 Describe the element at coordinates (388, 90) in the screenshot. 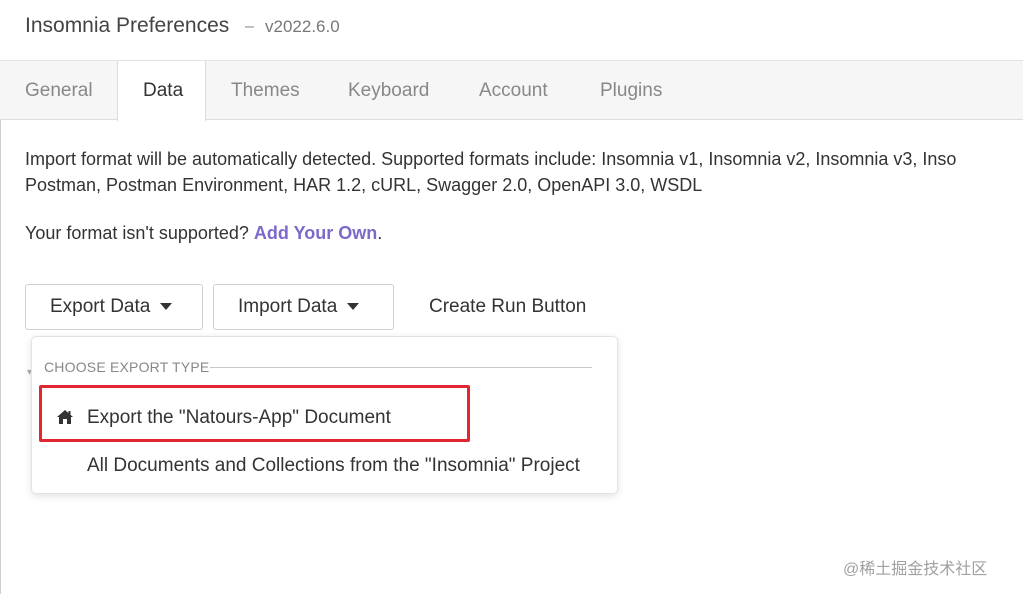

I see `tab-keyboard: Keyboard` at that location.